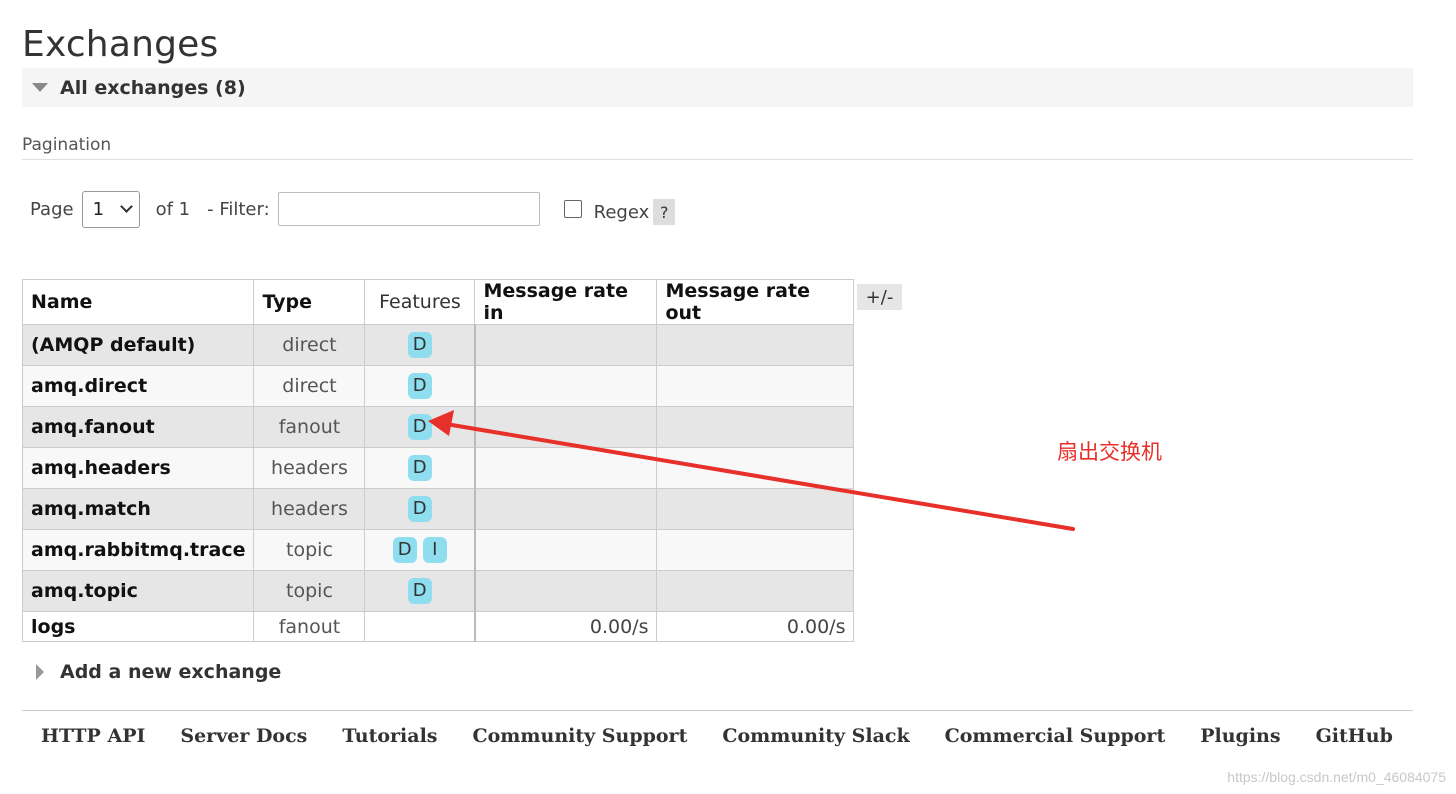  I want to click on table-row: amq.headers headers D, so click(438, 468).